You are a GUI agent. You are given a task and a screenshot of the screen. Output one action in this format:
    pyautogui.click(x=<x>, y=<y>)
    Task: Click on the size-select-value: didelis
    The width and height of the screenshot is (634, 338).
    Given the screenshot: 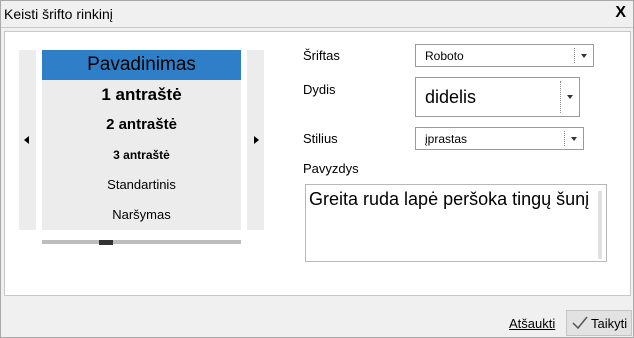 What is the action you would take?
    pyautogui.click(x=451, y=97)
    